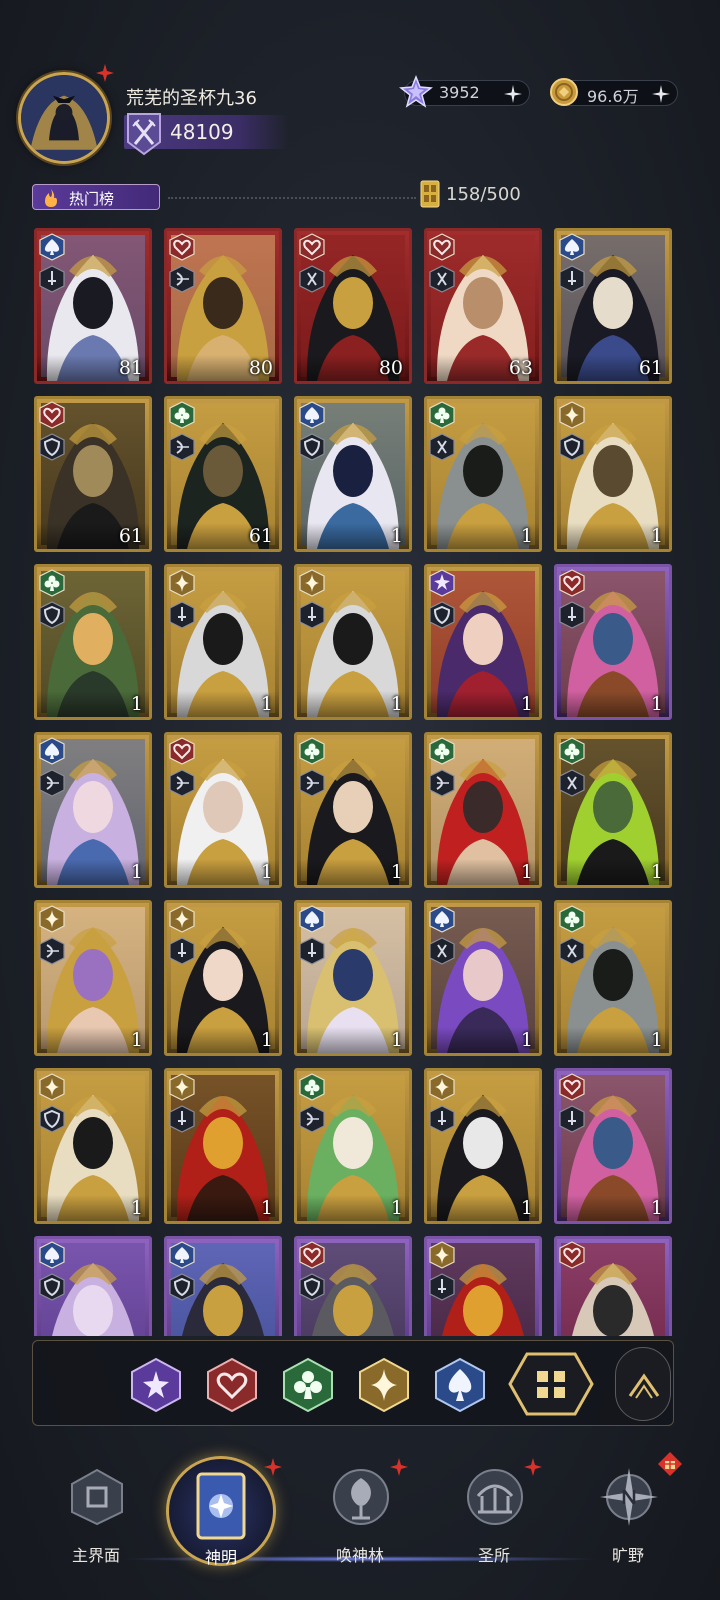  Describe the element at coordinates (670, 1464) in the screenshot. I see `gift-icon` at that location.